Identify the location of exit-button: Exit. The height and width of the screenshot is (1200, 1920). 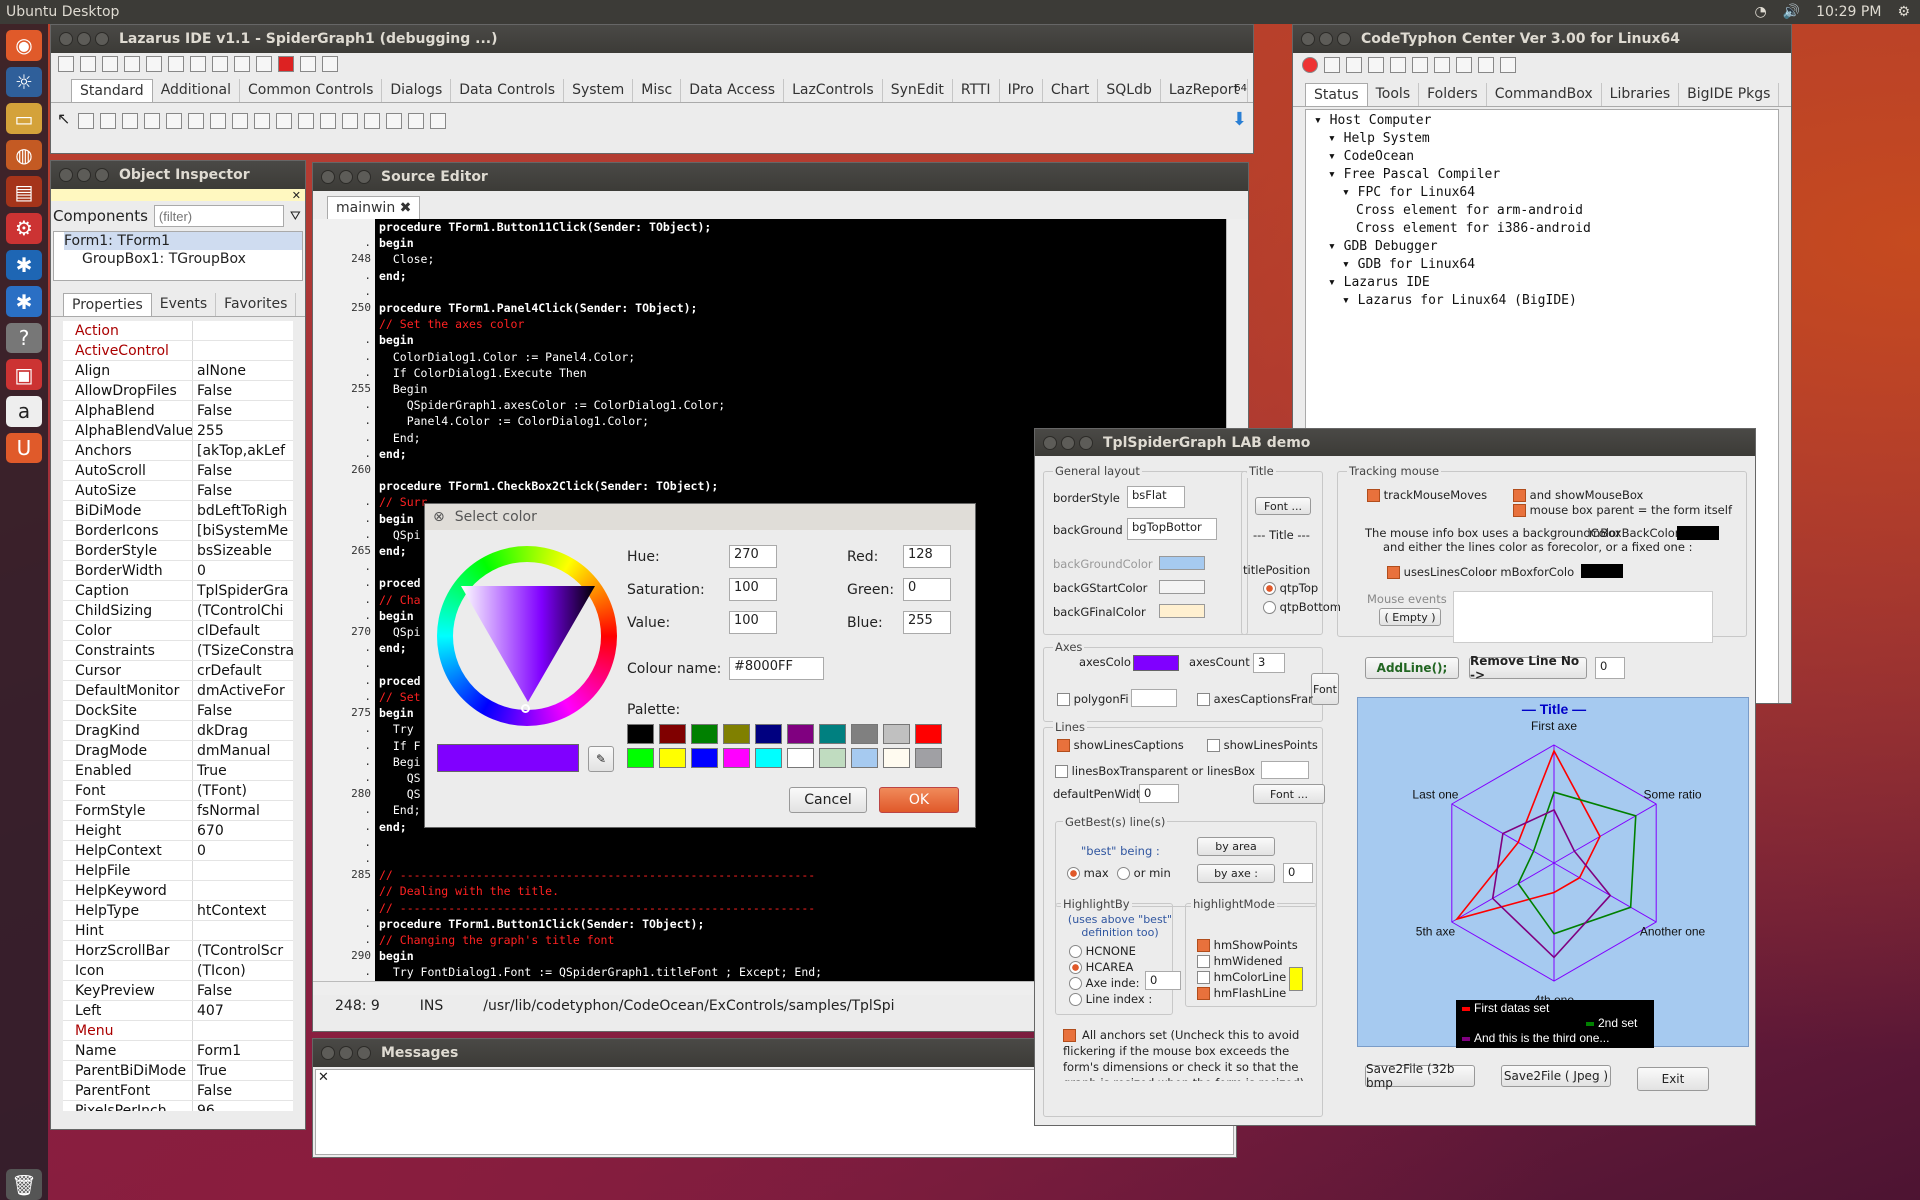
(1673, 1079).